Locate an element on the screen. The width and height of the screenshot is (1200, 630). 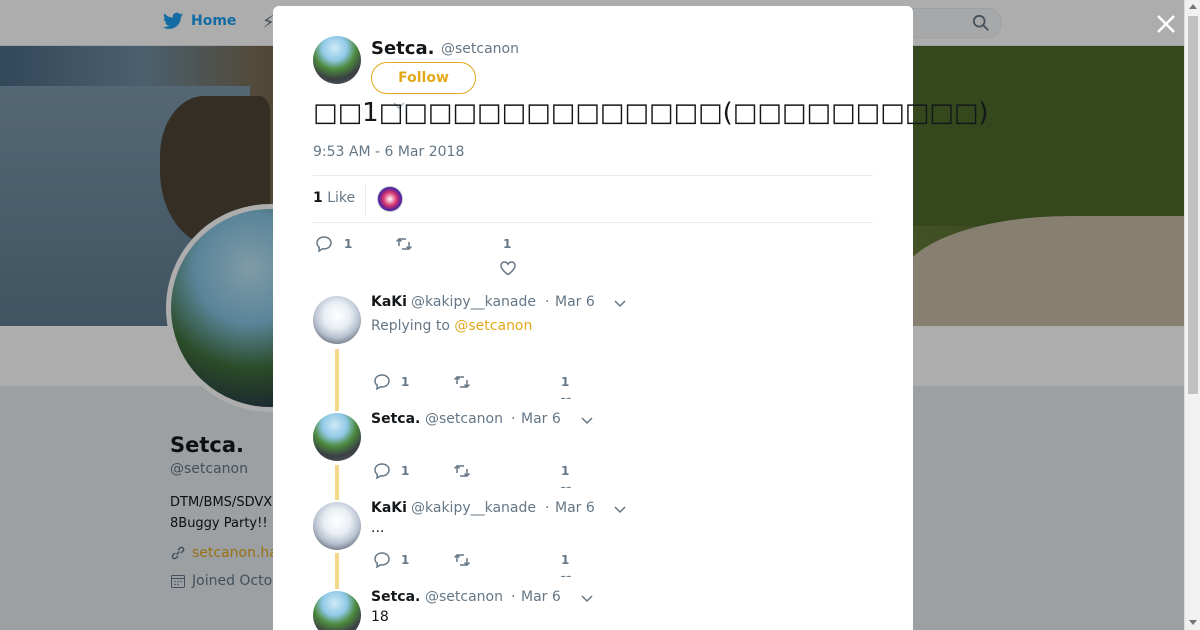
replying-to: Replying to @setcanon is located at coordinates (451, 326).